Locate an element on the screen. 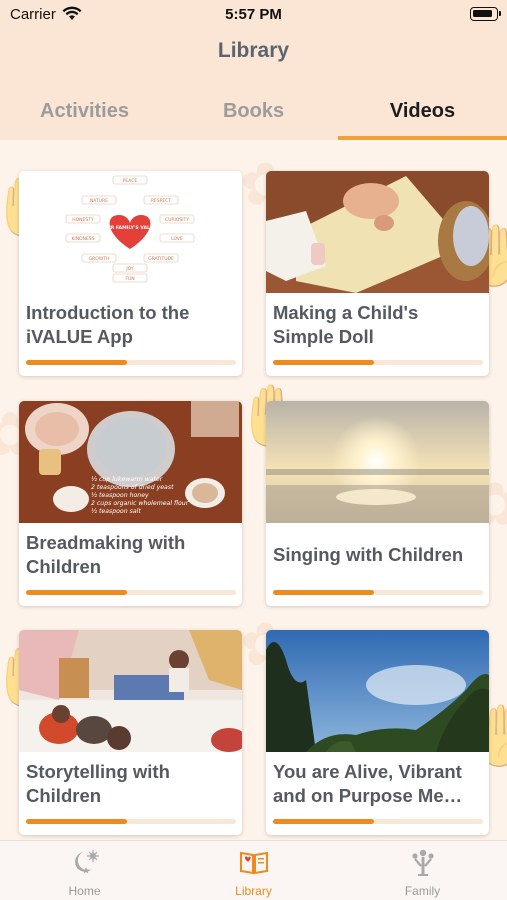  video-card: Storytelling with Children is located at coordinates (130, 732).